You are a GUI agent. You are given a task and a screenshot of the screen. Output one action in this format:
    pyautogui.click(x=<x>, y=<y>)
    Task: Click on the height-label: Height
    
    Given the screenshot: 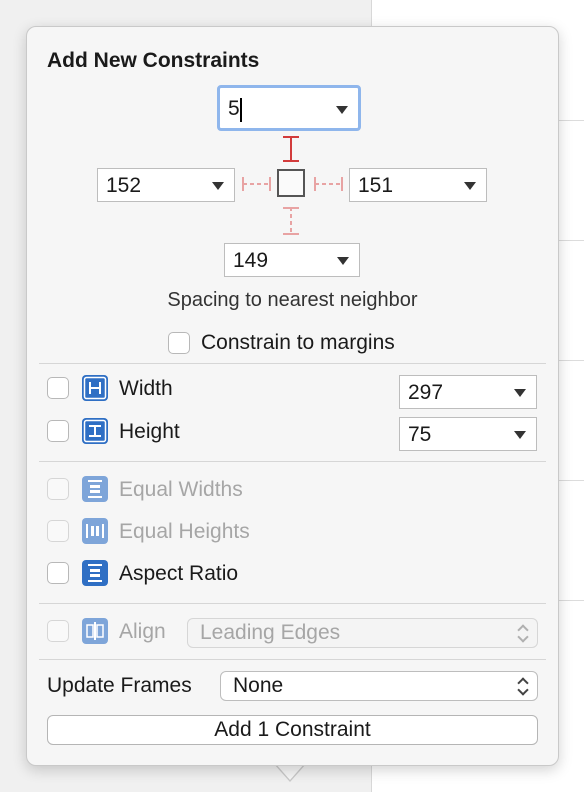 What is the action you would take?
    pyautogui.click(x=149, y=432)
    